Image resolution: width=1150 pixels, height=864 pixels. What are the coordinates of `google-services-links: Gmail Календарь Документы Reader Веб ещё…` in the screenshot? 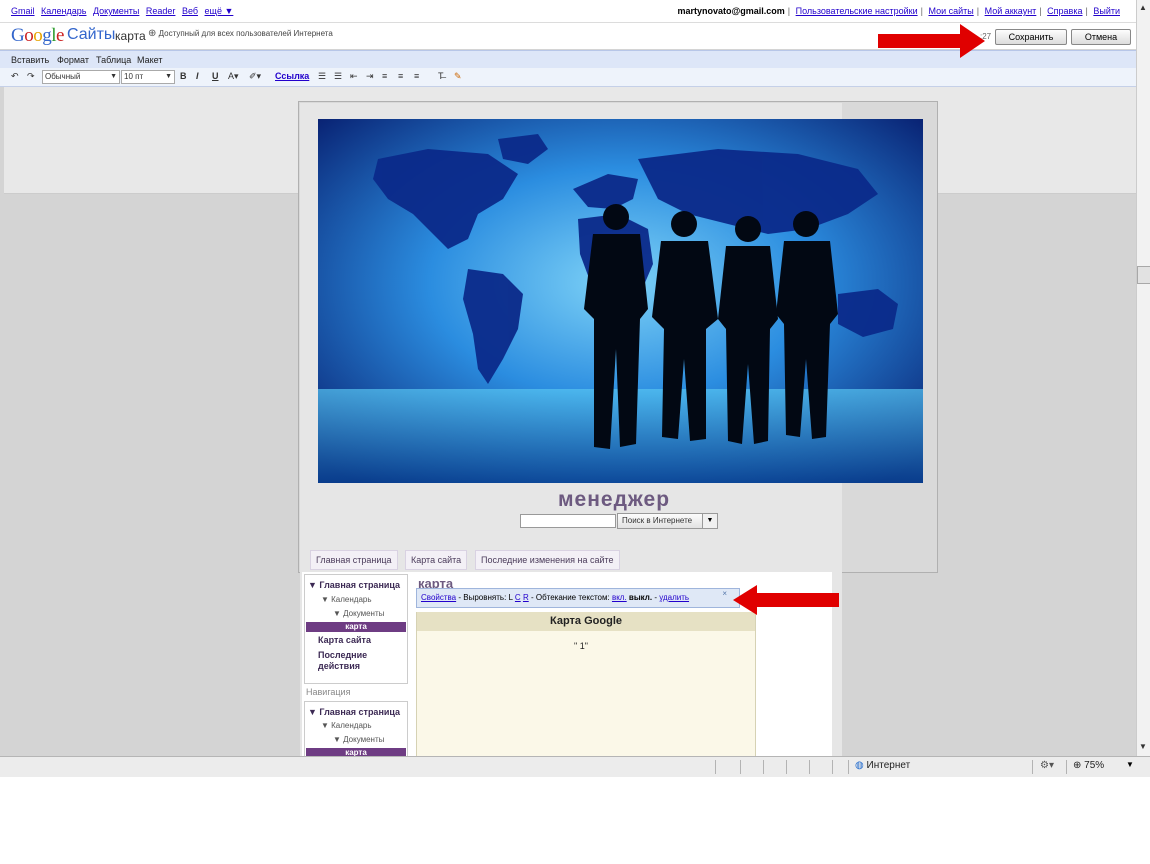 It's located at (124, 11).